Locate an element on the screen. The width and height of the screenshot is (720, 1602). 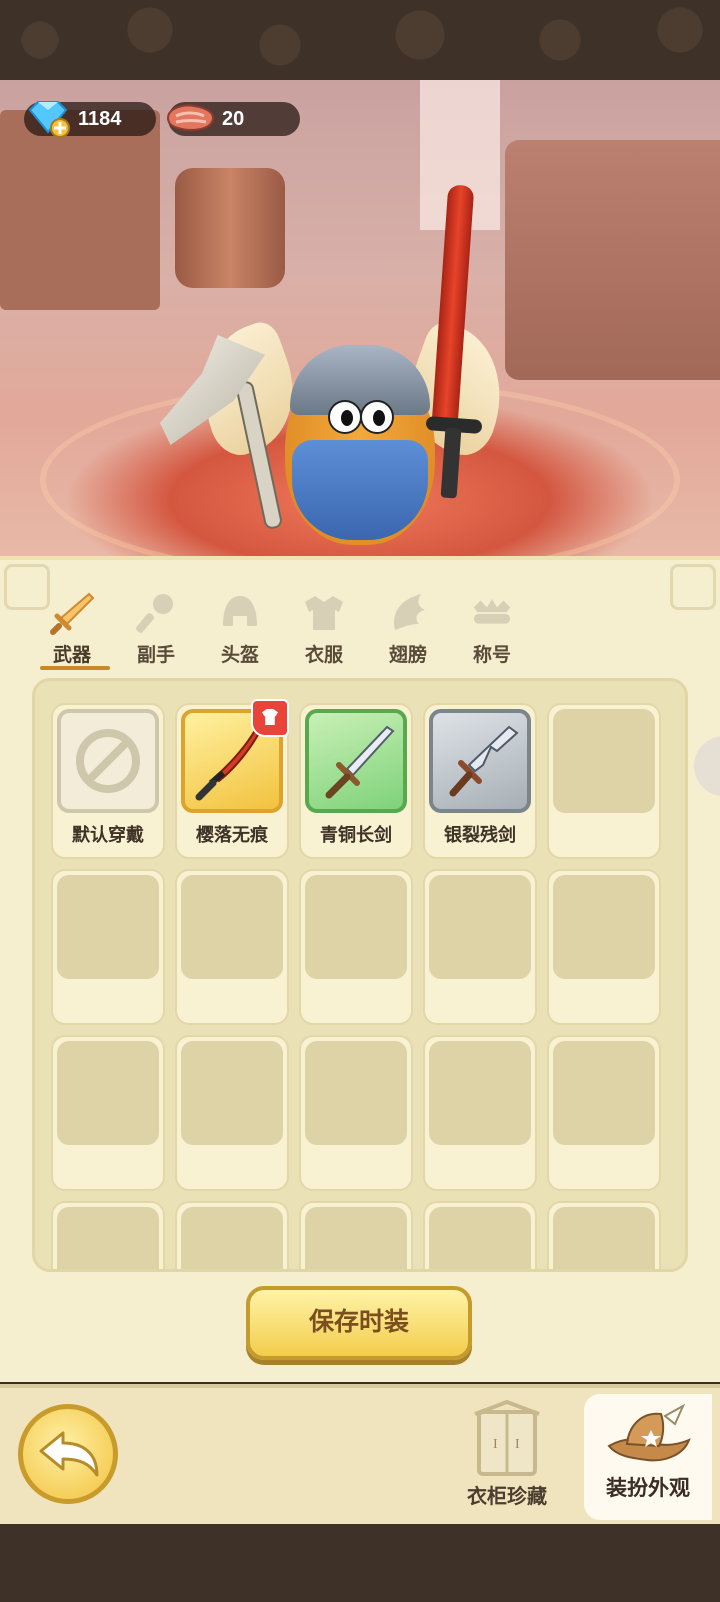
gem-counter: 1184 is located at coordinates (90, 119).